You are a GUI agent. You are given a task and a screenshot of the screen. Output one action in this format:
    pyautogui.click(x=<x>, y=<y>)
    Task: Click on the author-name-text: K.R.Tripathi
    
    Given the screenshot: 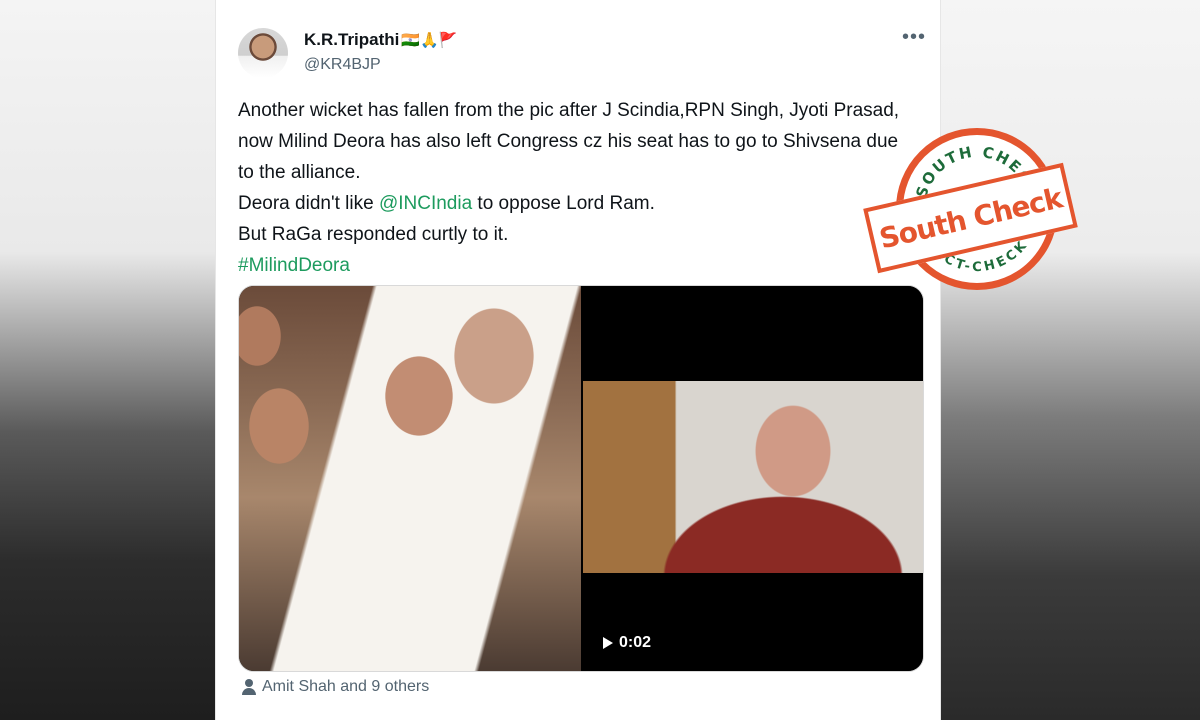 What is the action you would take?
    pyautogui.click(x=352, y=39)
    